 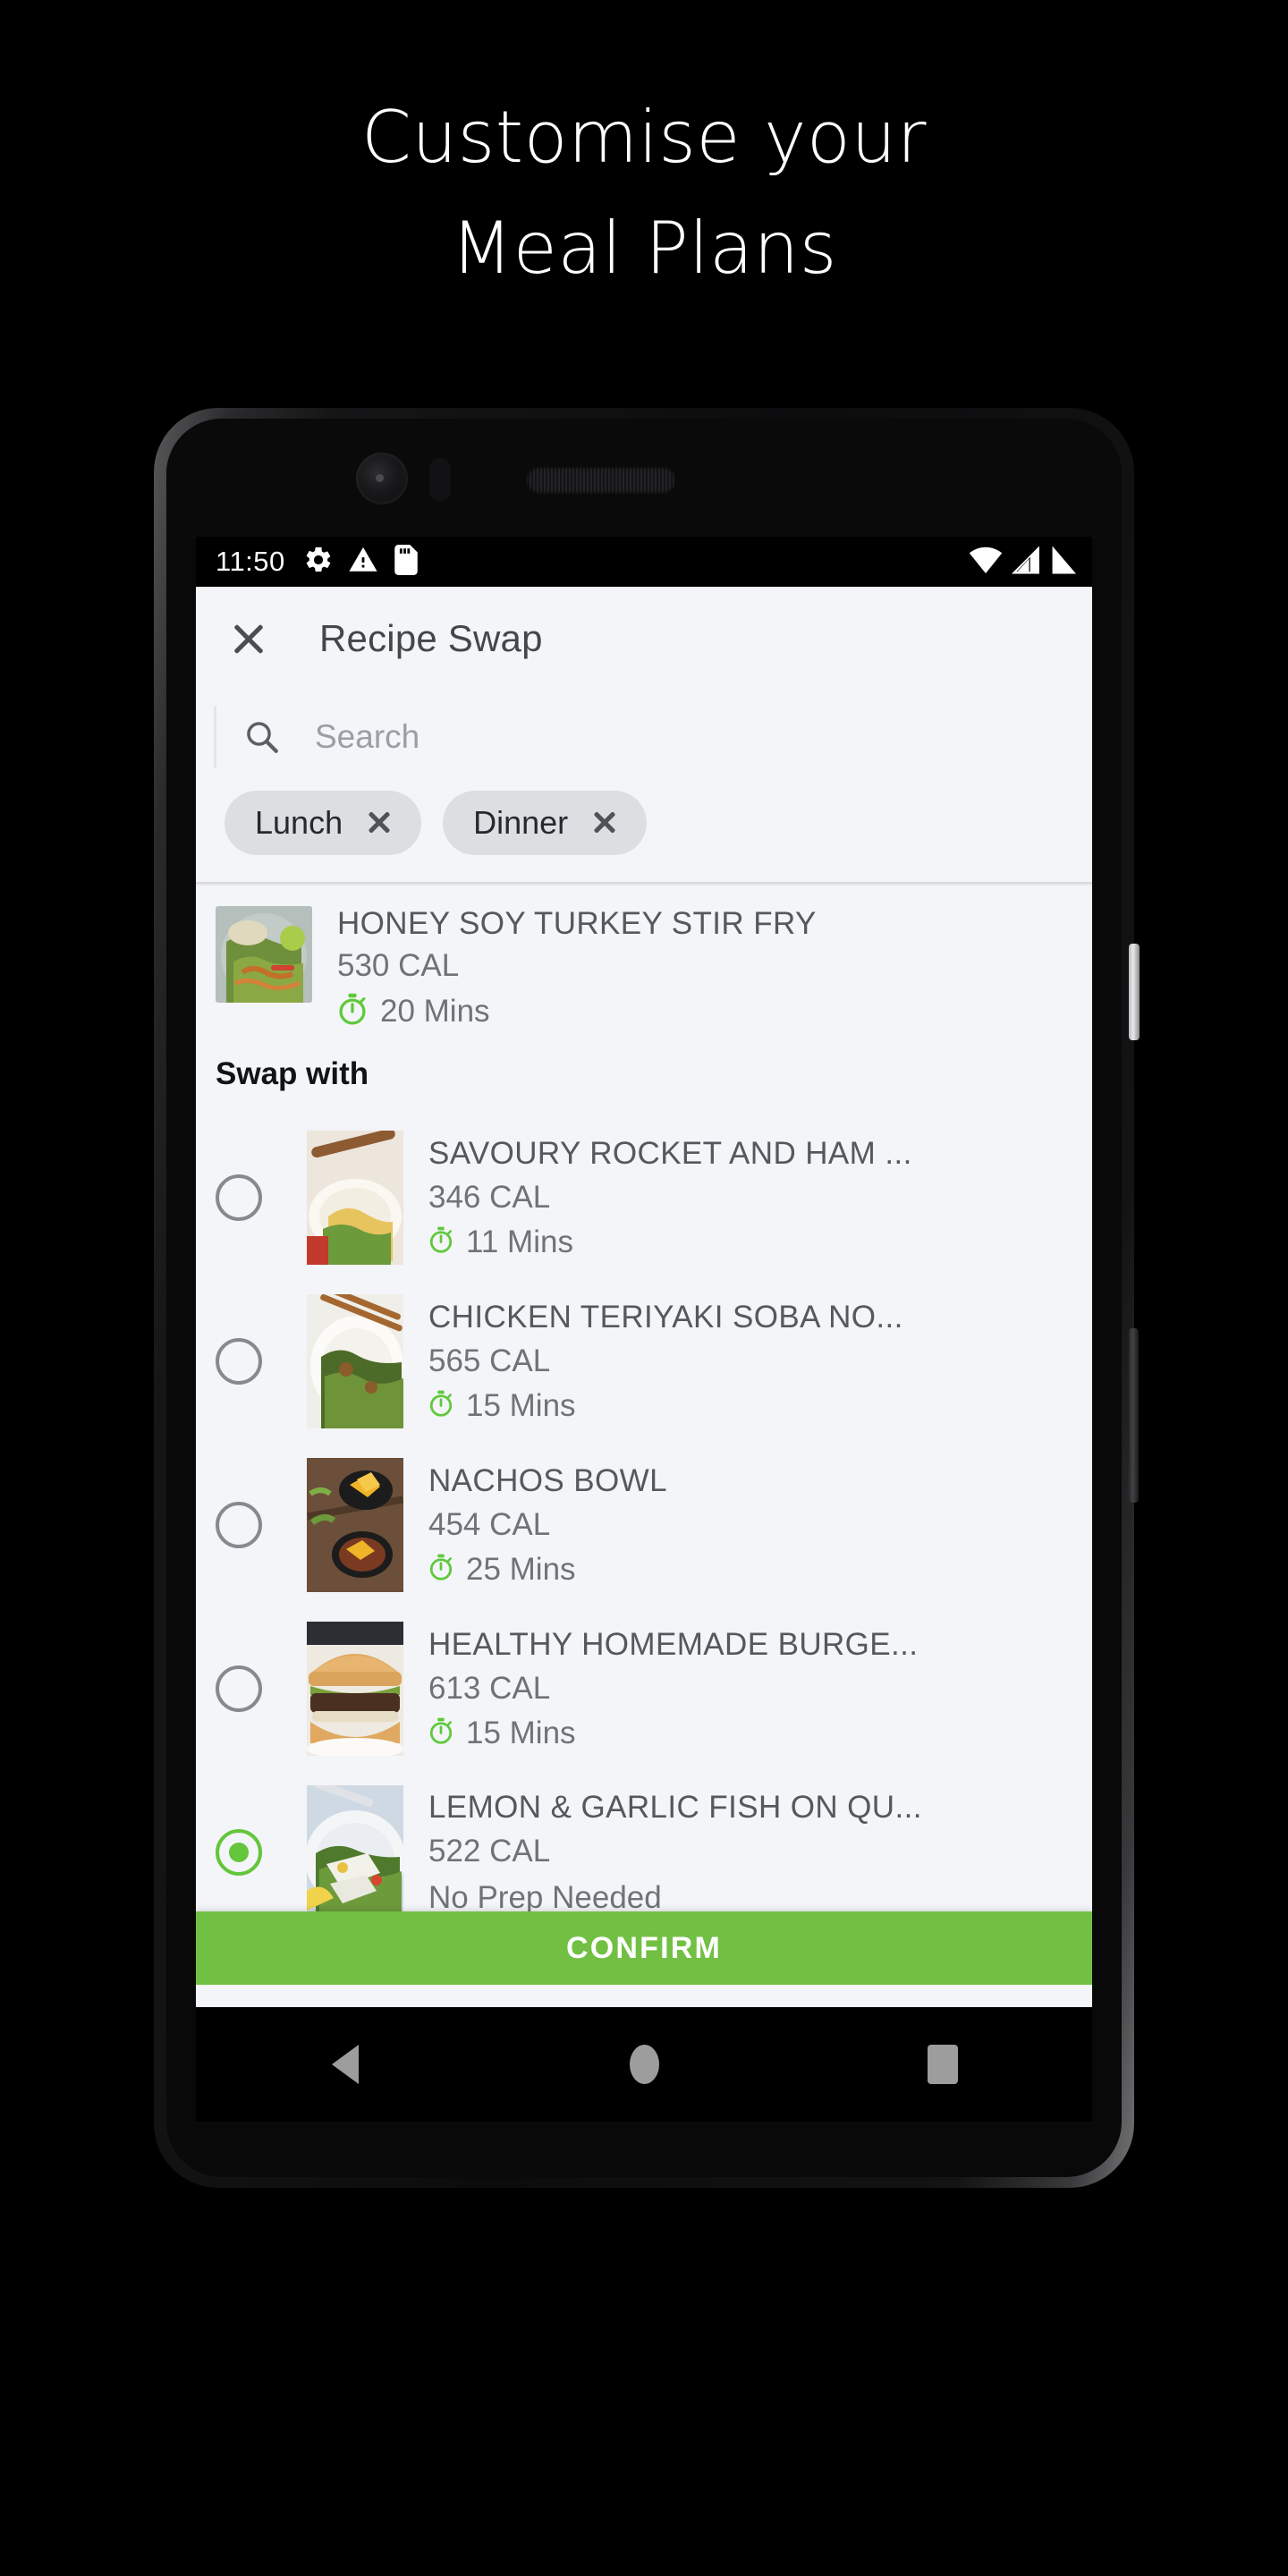 What do you see at coordinates (363, 562) in the screenshot?
I see `warning-triangle-icon` at bounding box center [363, 562].